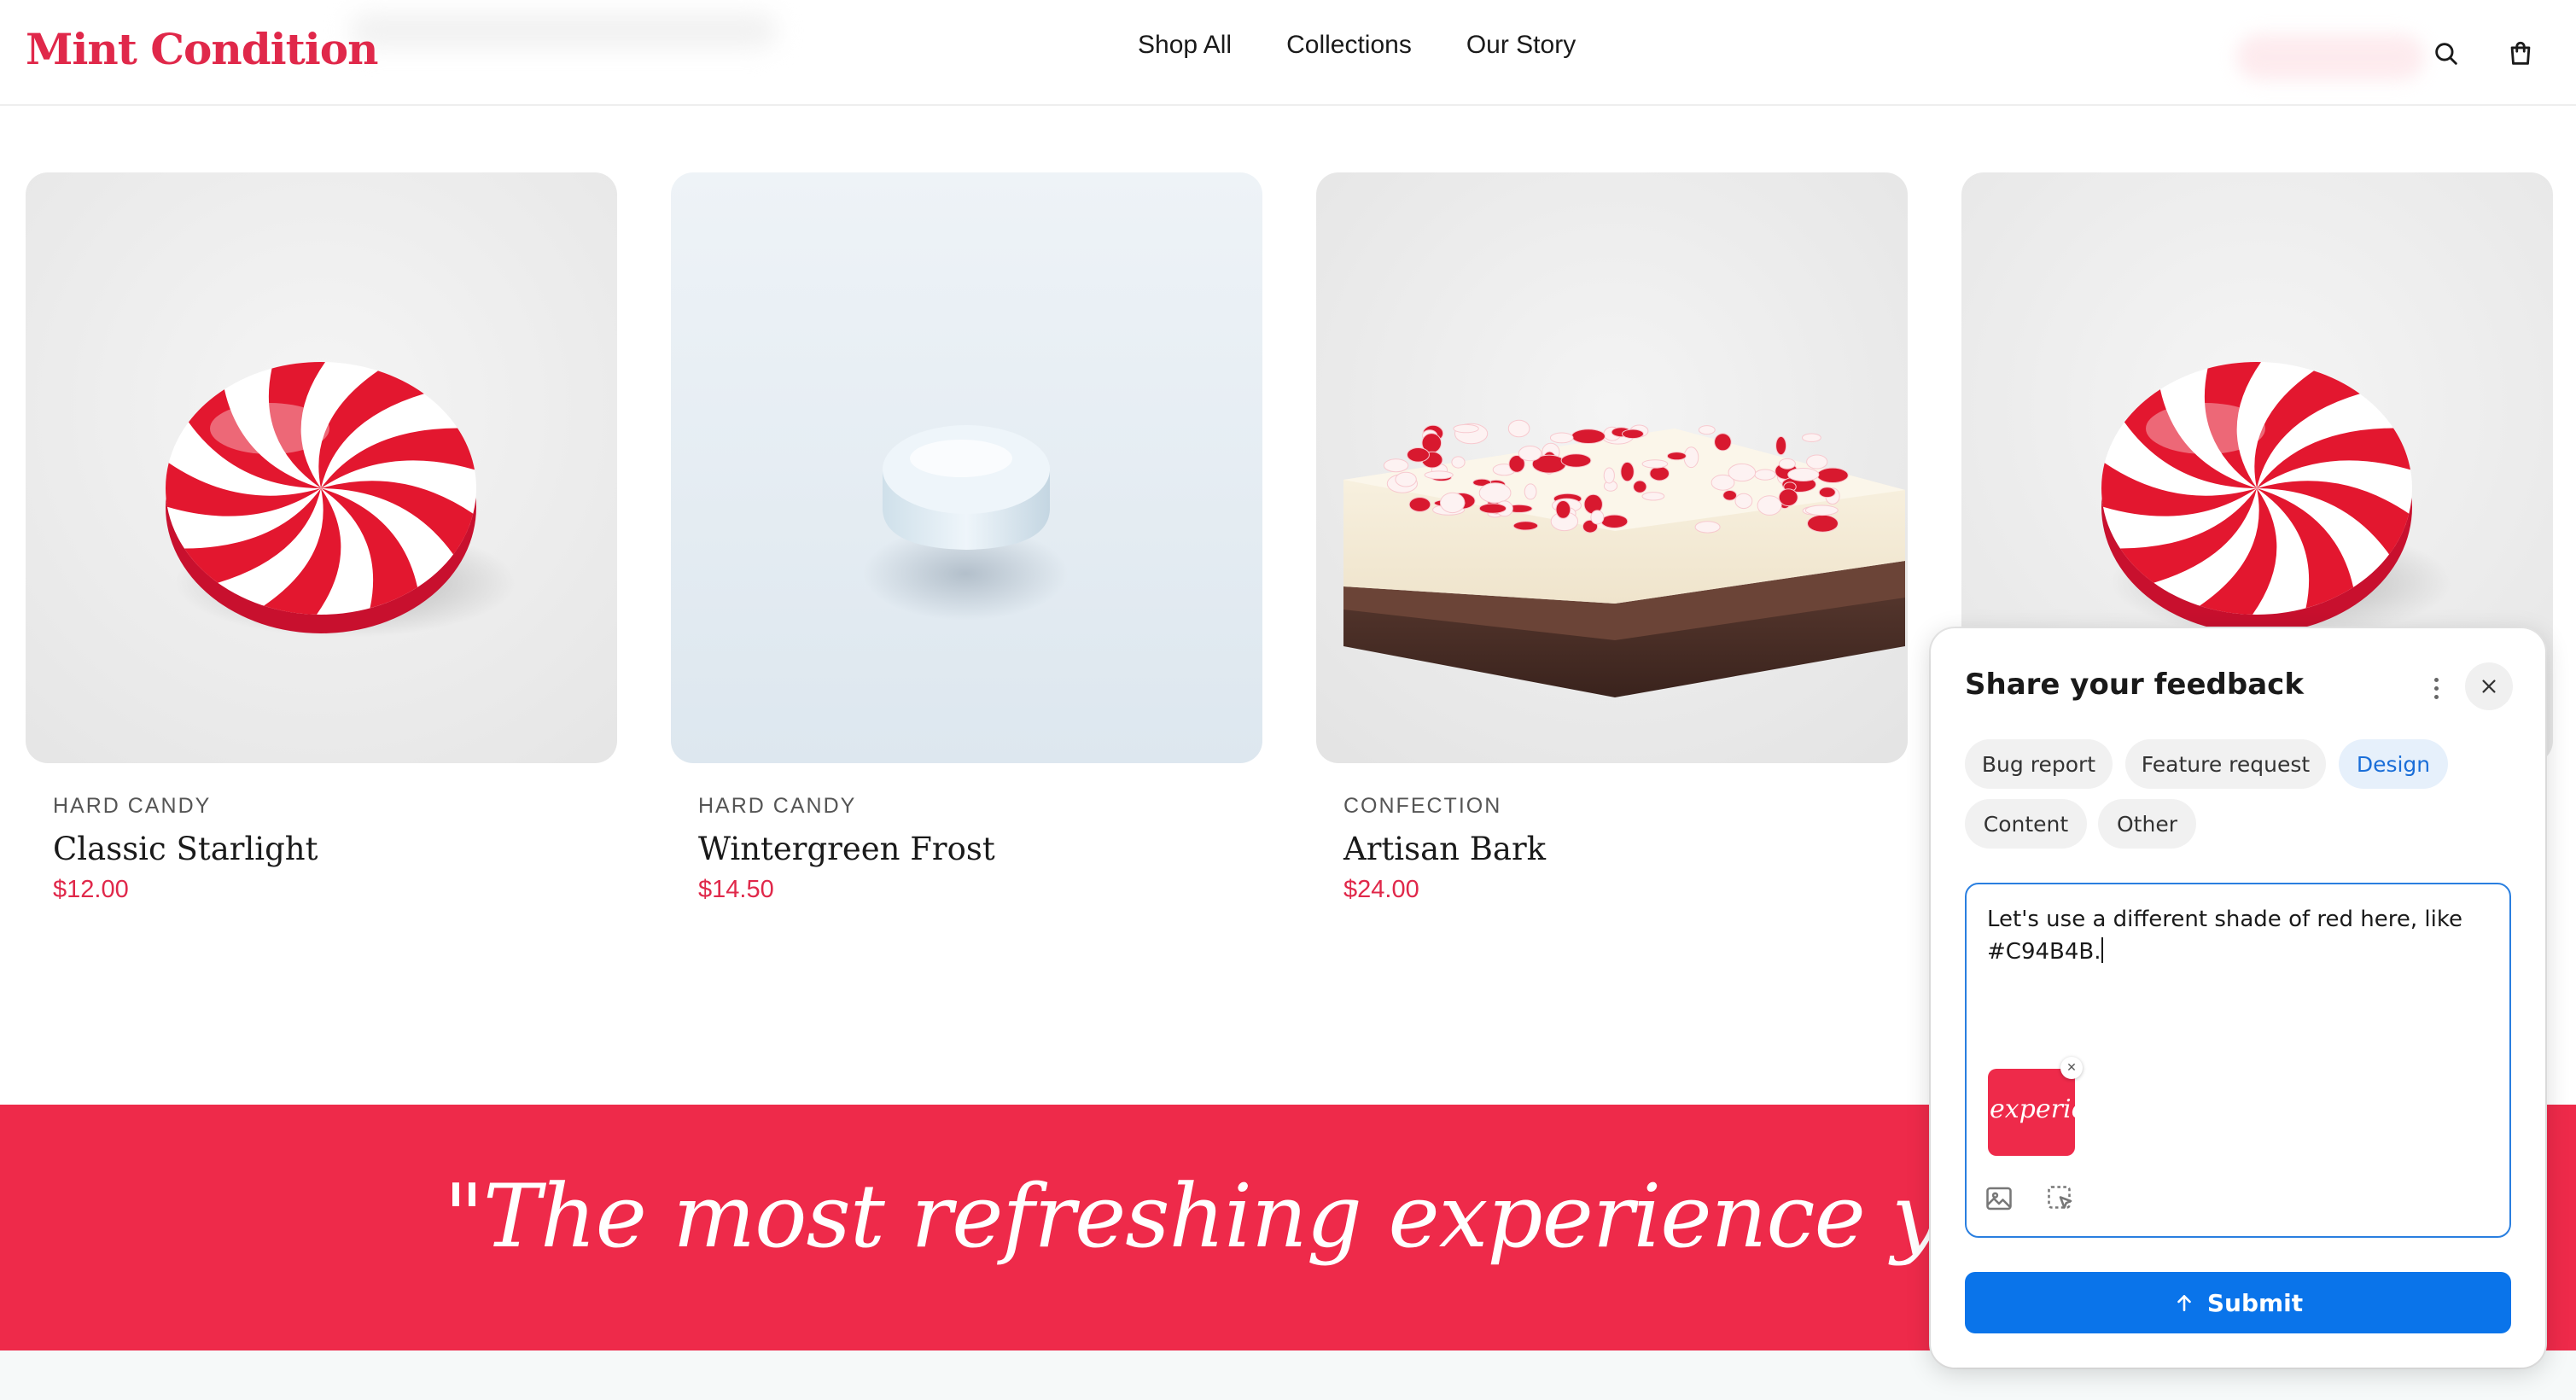 Image resolution: width=2576 pixels, height=1400 pixels. I want to click on product-card: HARD CANDY Classic Starlight $12.00, so click(321, 538).